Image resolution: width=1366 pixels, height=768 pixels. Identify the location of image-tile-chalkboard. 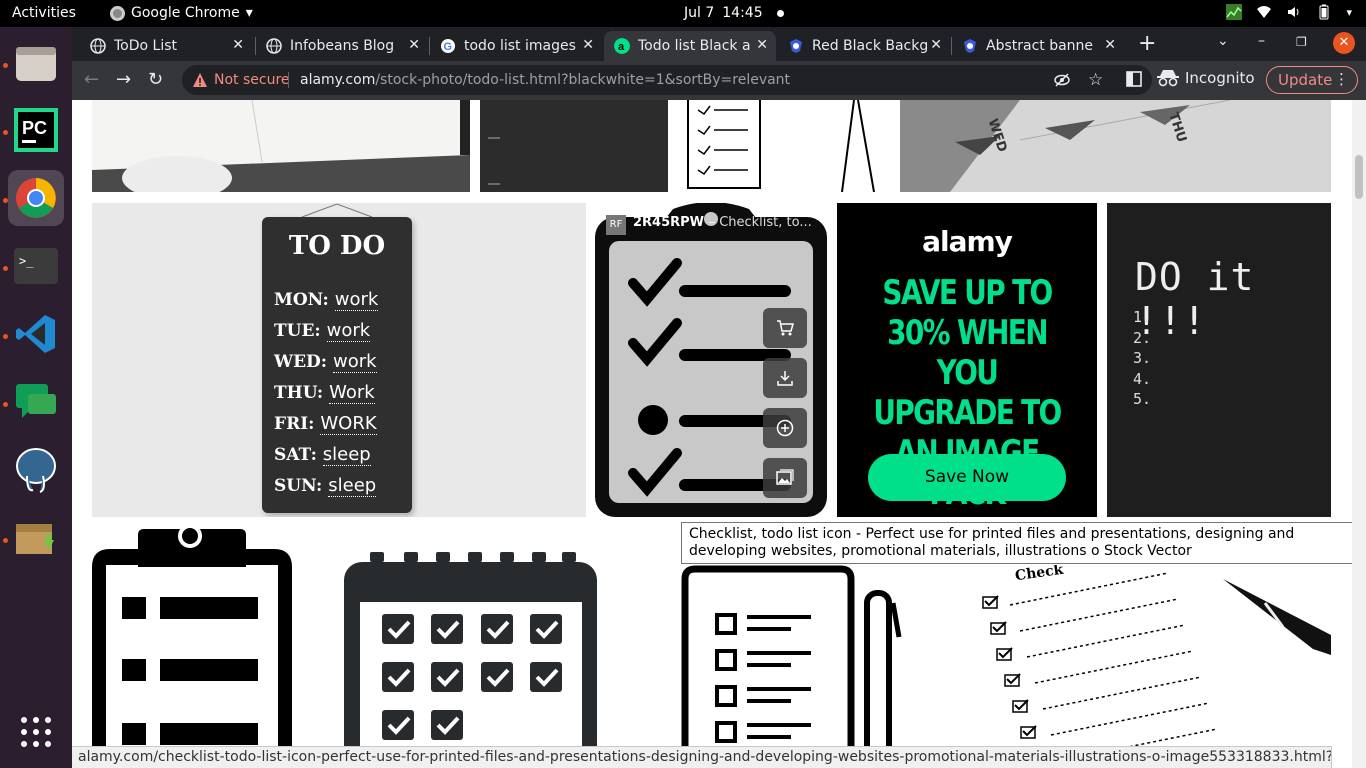
(574, 146).